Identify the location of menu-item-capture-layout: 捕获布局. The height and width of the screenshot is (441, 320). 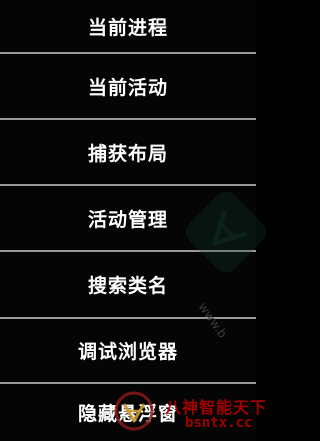
(128, 153).